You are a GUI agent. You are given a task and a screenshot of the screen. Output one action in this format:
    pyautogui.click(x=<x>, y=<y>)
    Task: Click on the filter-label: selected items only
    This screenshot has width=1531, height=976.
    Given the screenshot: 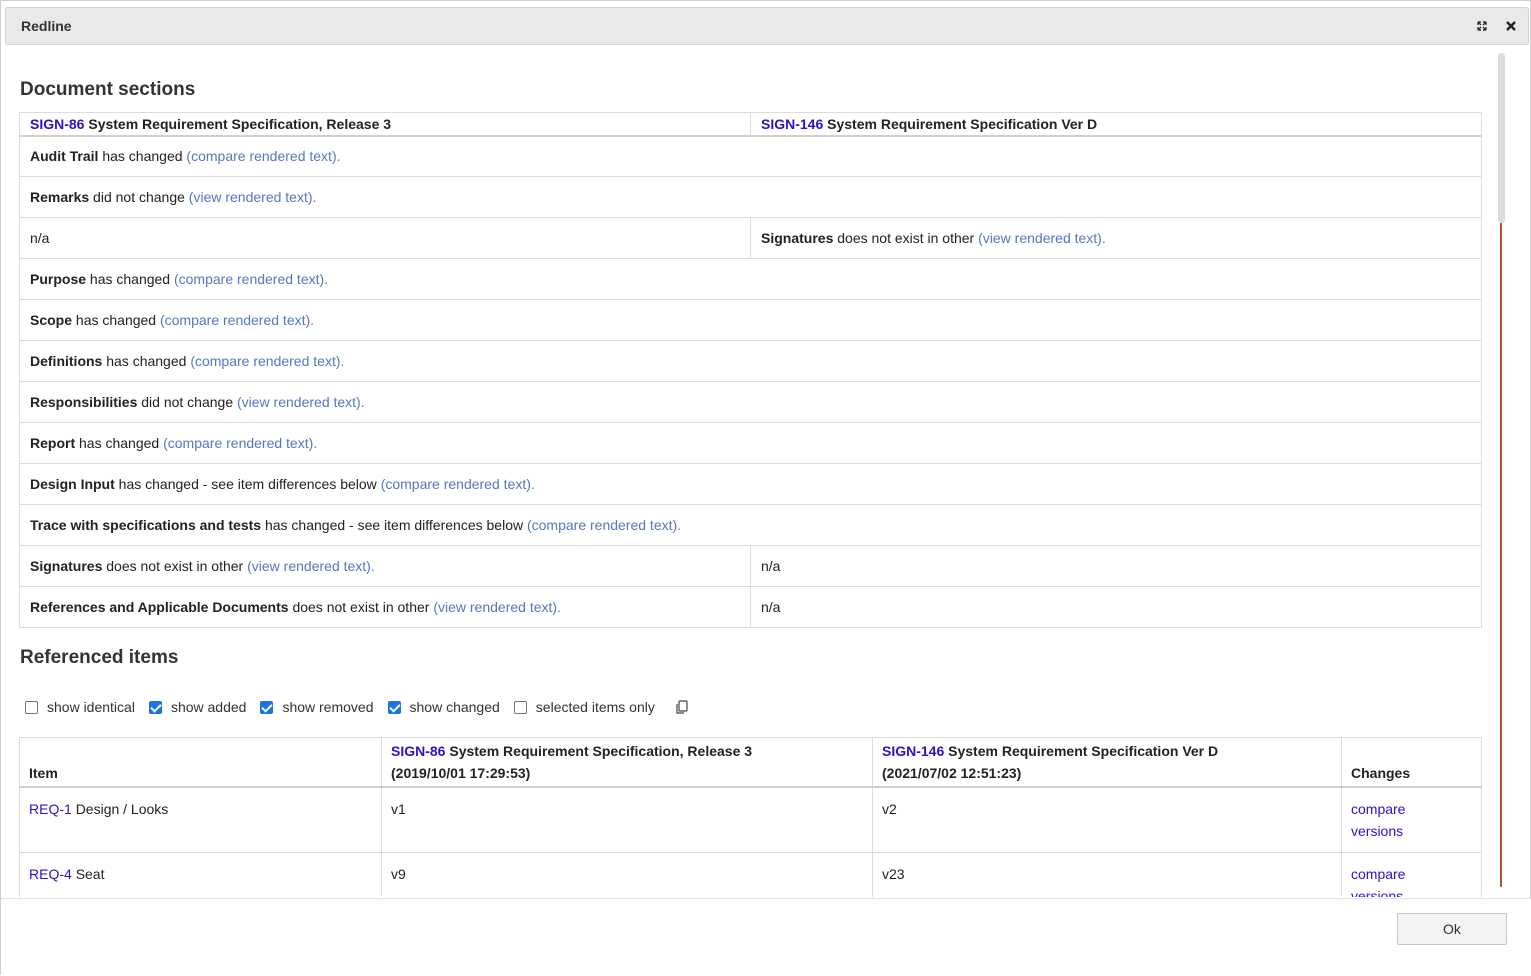 What is the action you would take?
    pyautogui.click(x=595, y=707)
    